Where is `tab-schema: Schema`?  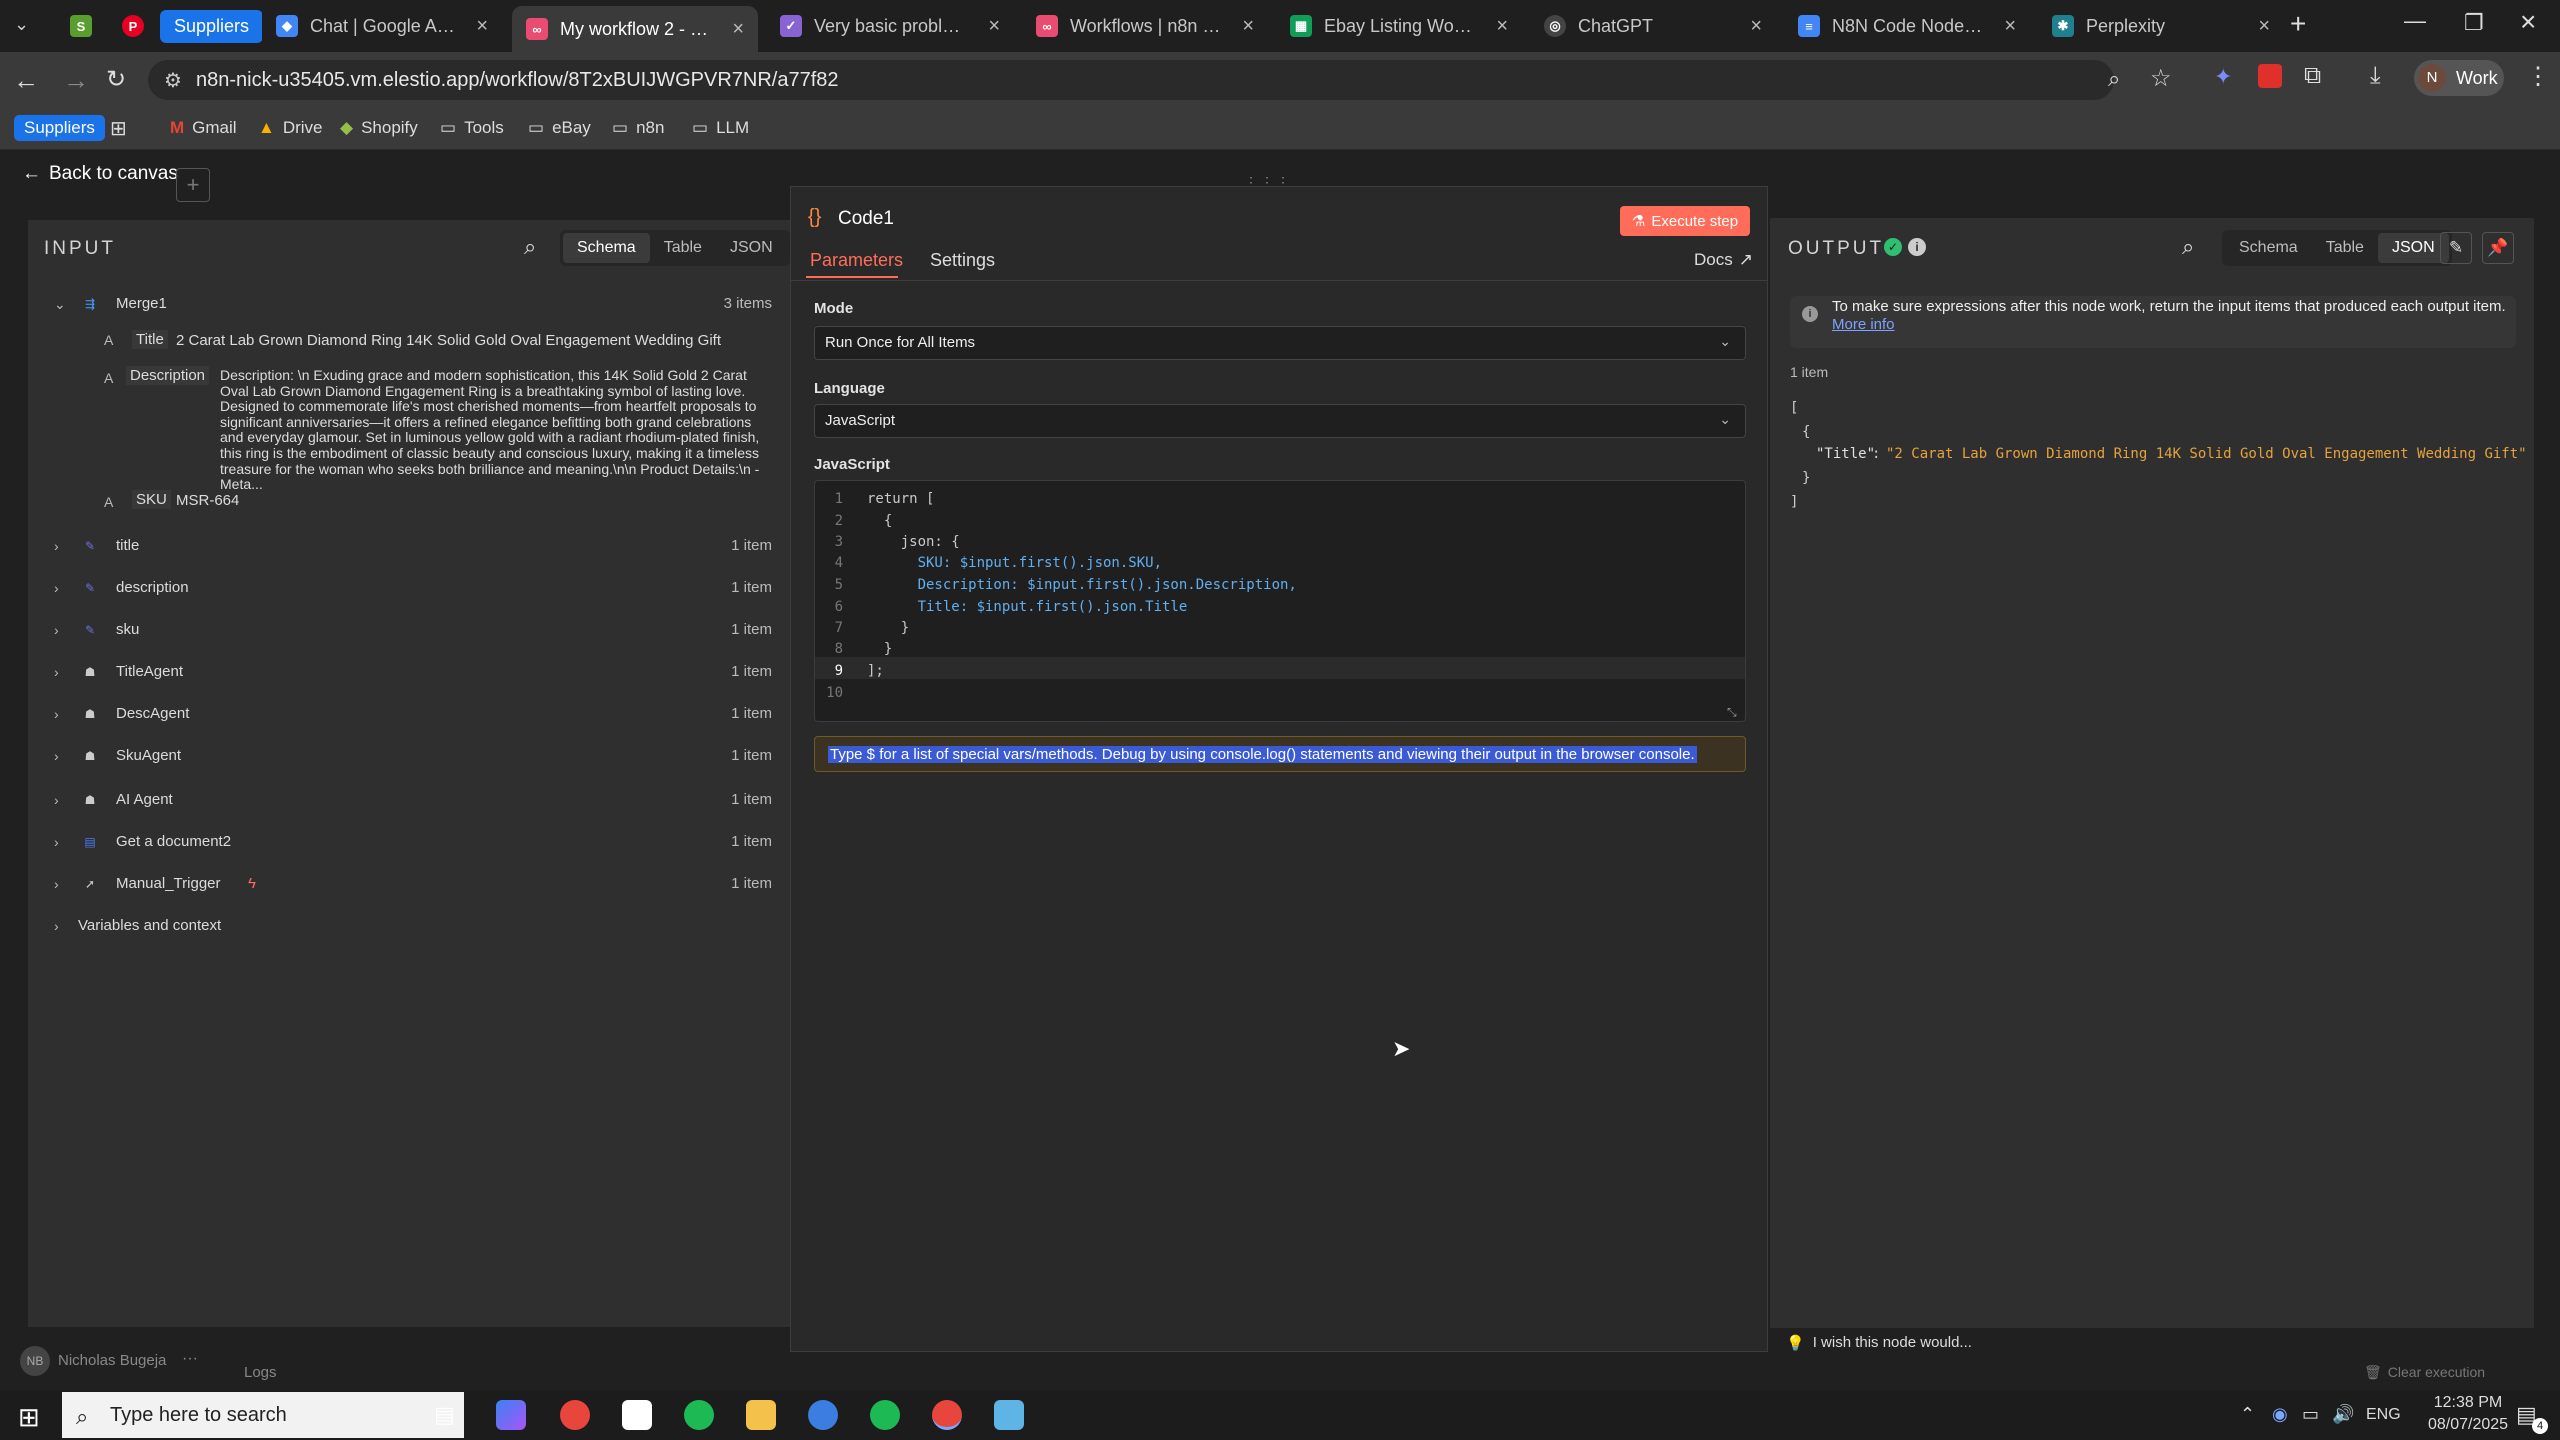 tab-schema: Schema is located at coordinates (2268, 248).